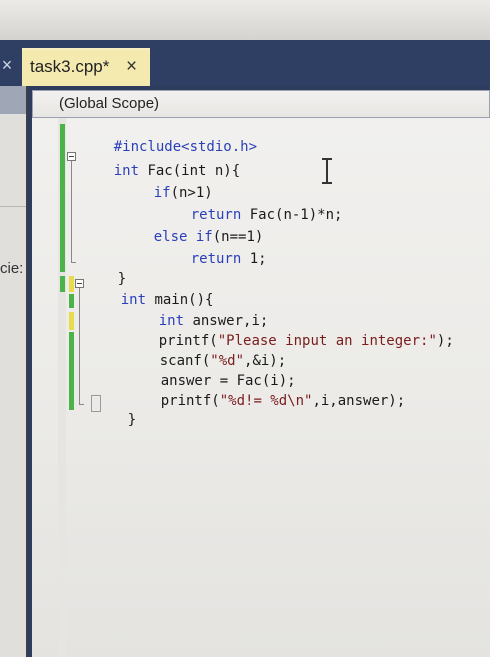  I want to click on collapse-fac-icon, so click(71, 156).